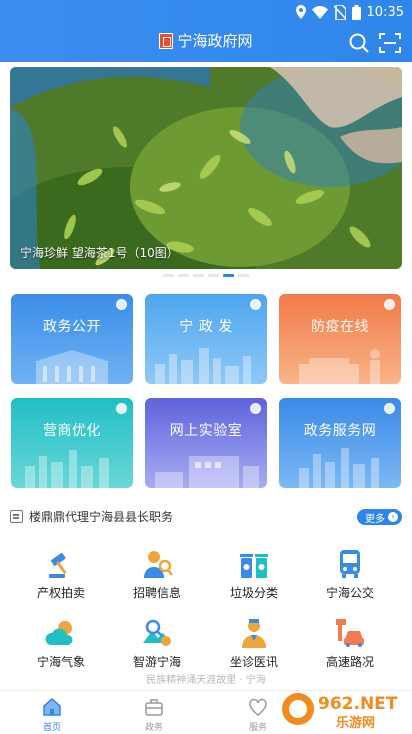 This screenshot has height=734, width=412. What do you see at coordinates (206, 431) in the screenshot?
I see `tile-label: 网上实验室` at bounding box center [206, 431].